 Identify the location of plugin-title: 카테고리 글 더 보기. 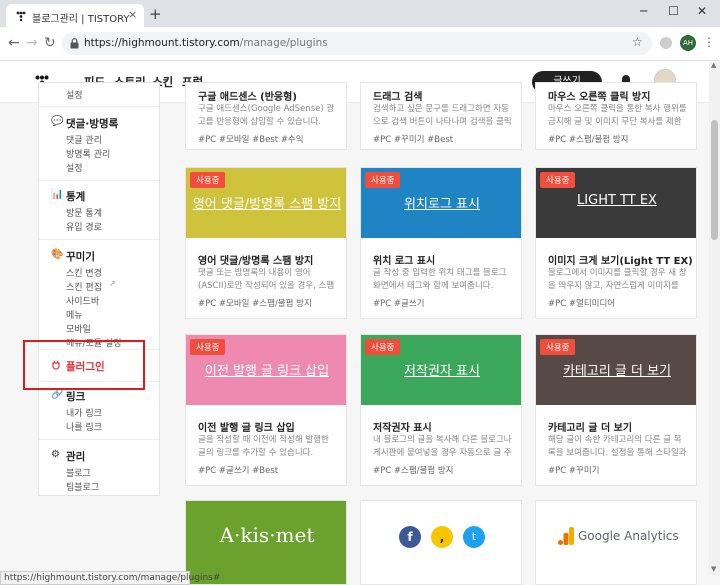
(590, 428).